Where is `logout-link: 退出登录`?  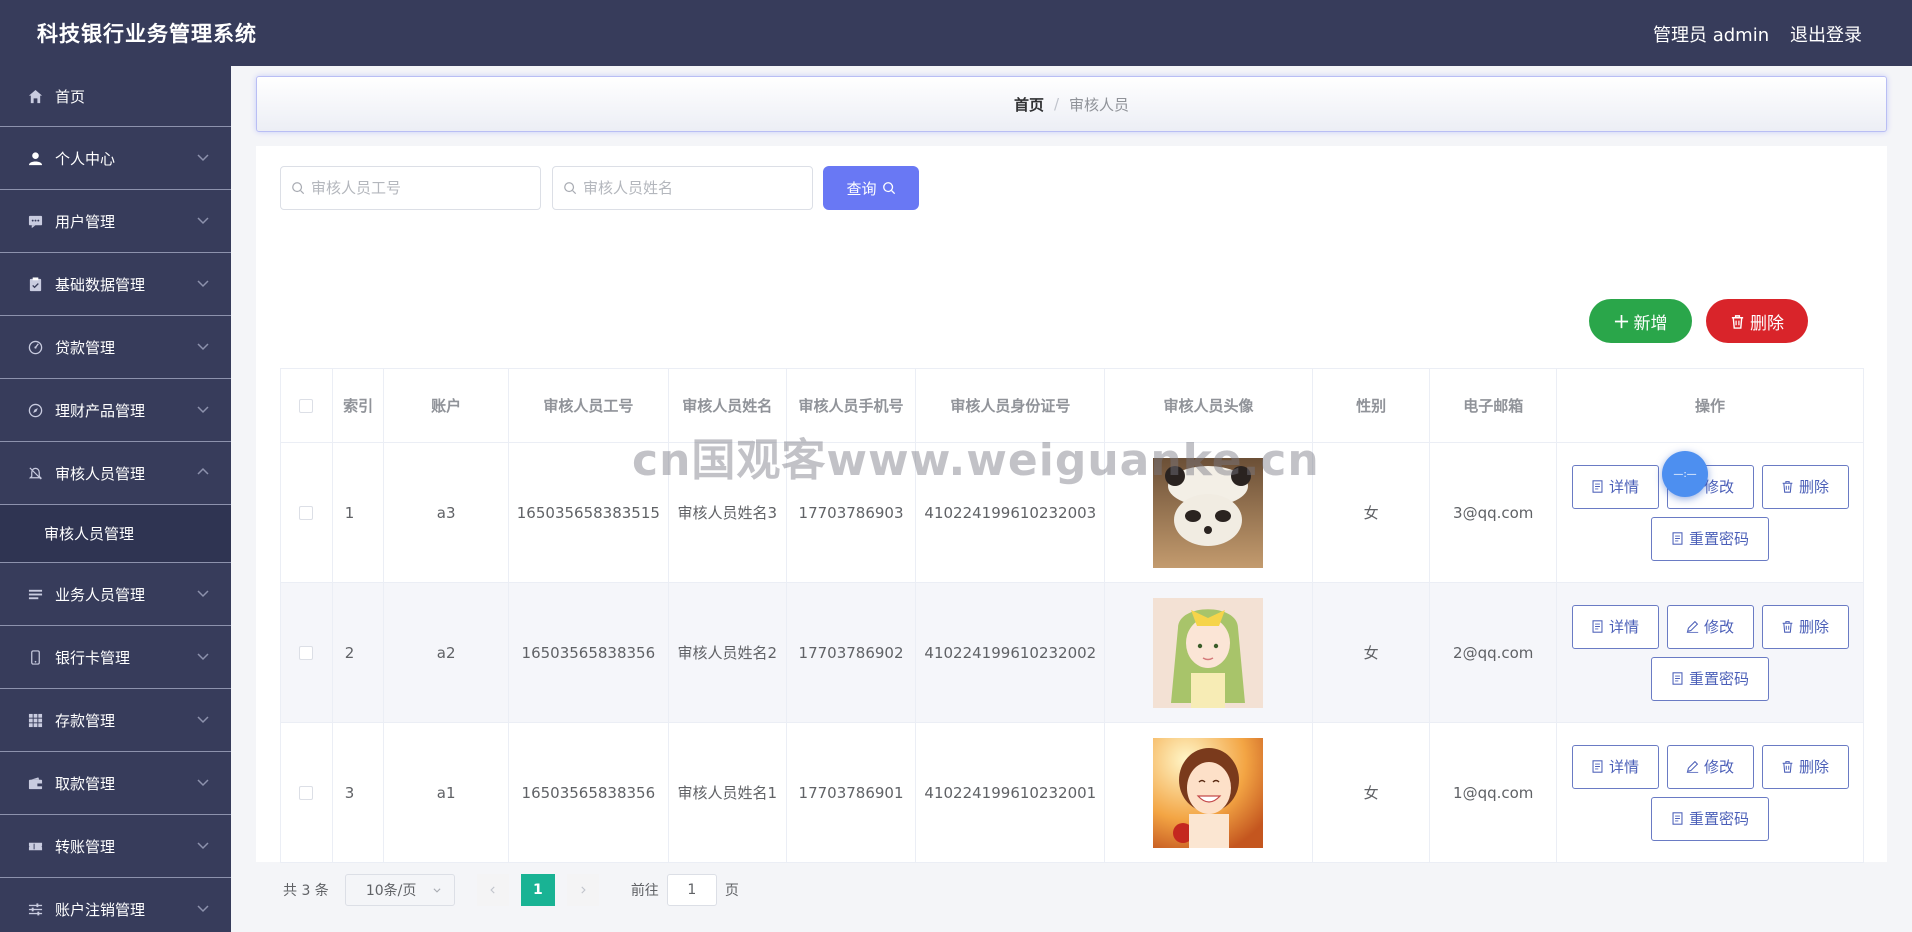 logout-link: 退出登录 is located at coordinates (1826, 34).